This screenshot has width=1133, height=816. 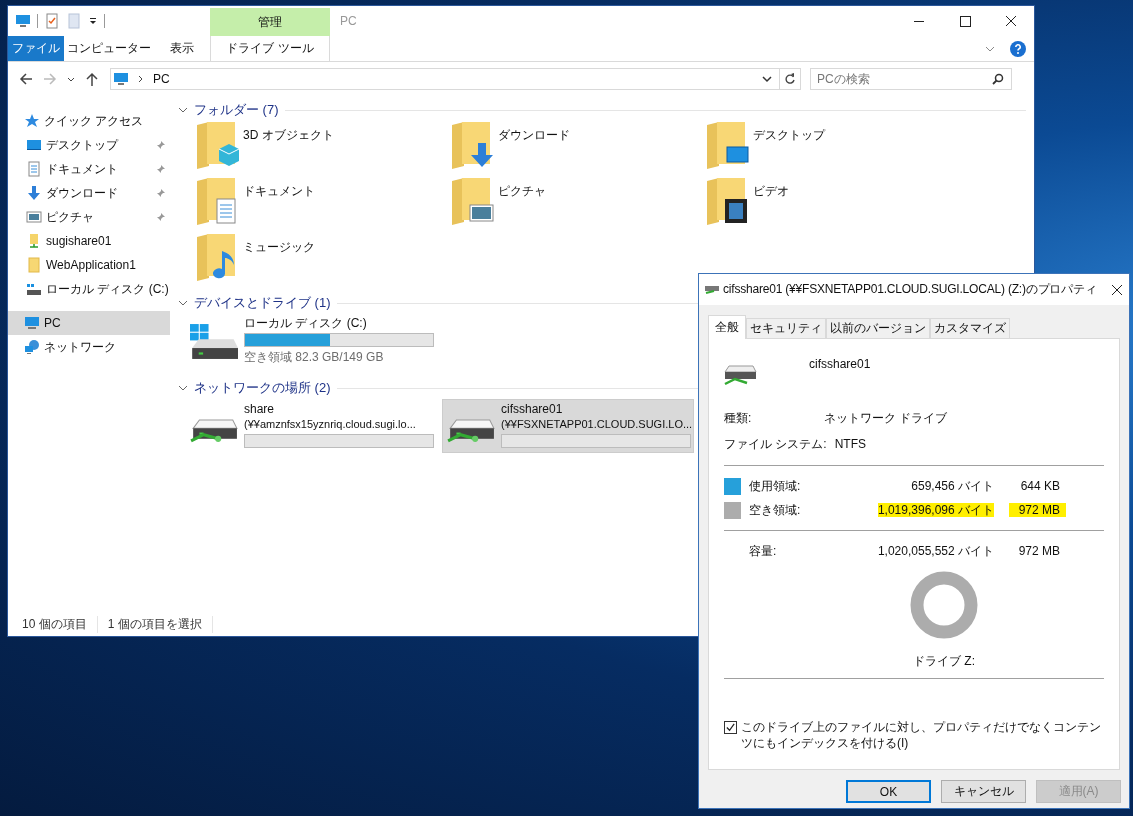 I want to click on tab: セキュリティ, so click(x=786, y=328).